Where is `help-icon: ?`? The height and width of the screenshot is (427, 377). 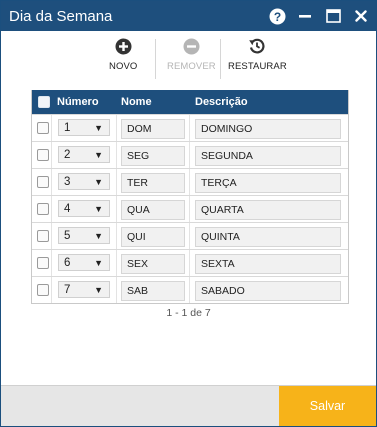
help-icon: ? is located at coordinates (277, 16).